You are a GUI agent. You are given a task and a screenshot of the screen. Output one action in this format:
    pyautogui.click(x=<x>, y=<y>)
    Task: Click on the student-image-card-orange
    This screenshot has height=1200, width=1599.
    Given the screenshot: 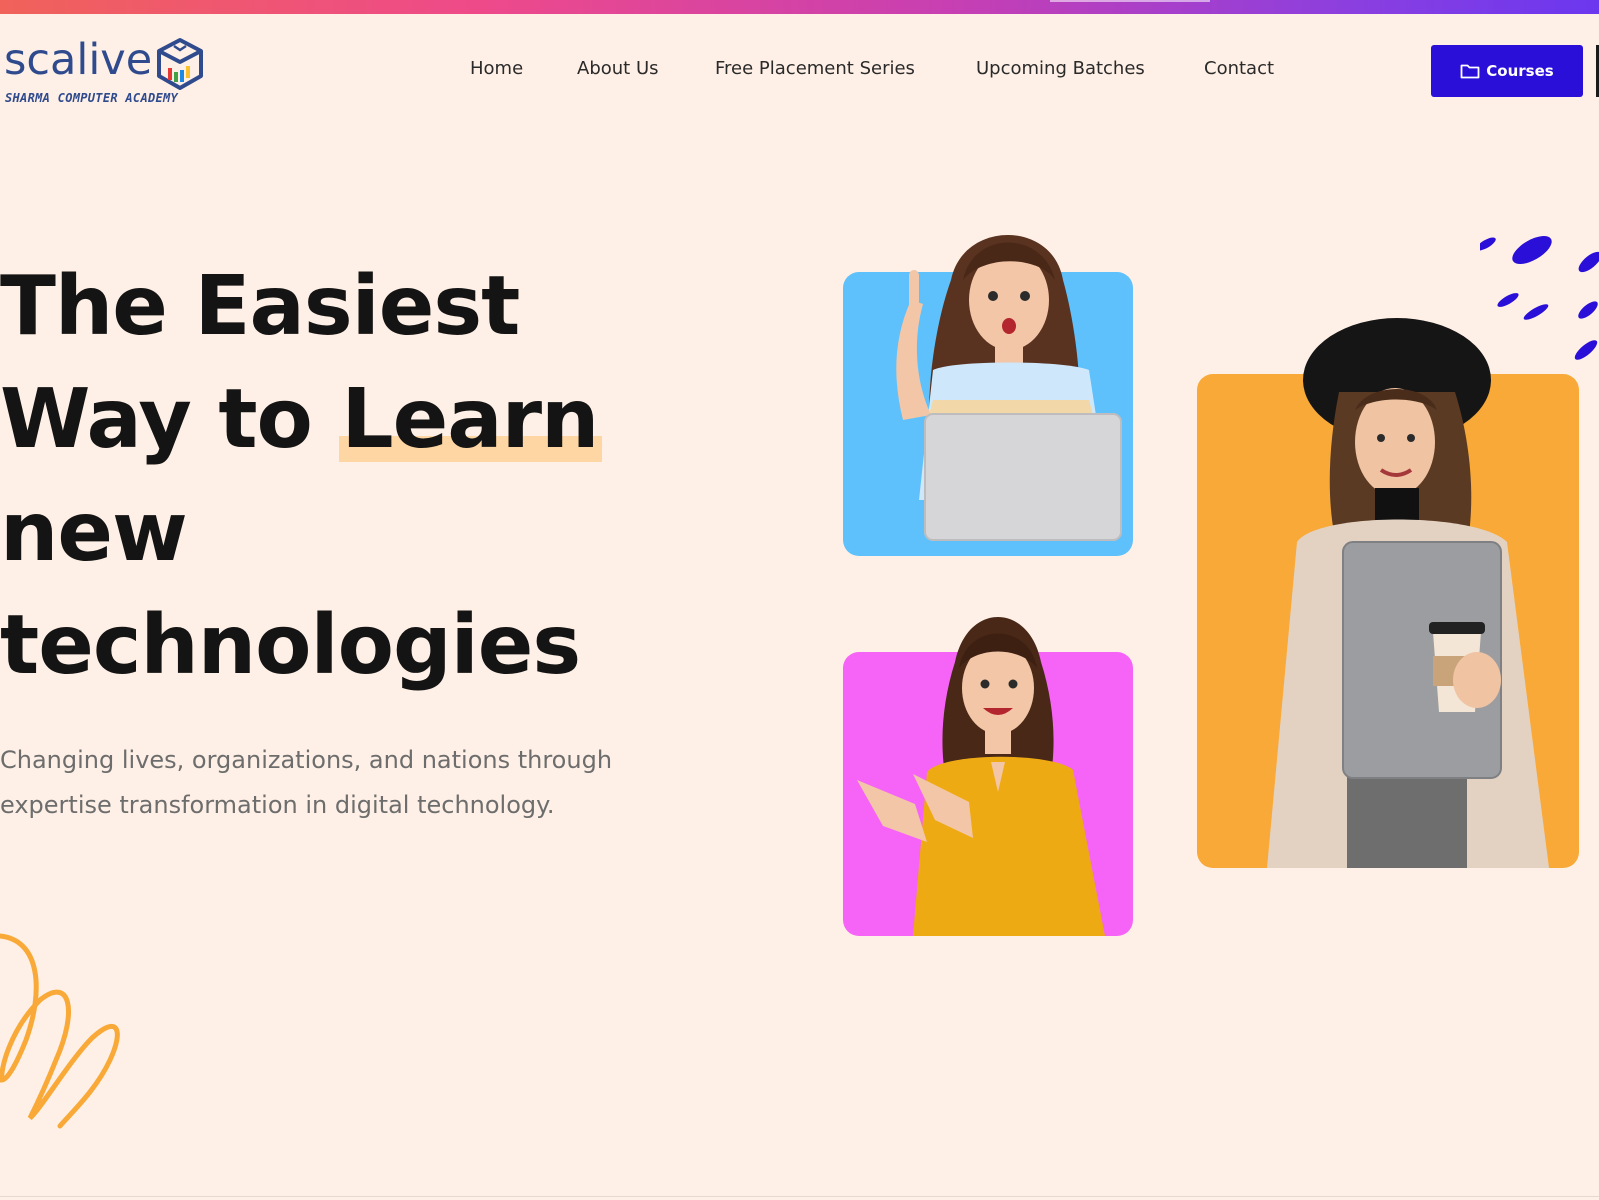 What is the action you would take?
    pyautogui.click(x=1388, y=593)
    